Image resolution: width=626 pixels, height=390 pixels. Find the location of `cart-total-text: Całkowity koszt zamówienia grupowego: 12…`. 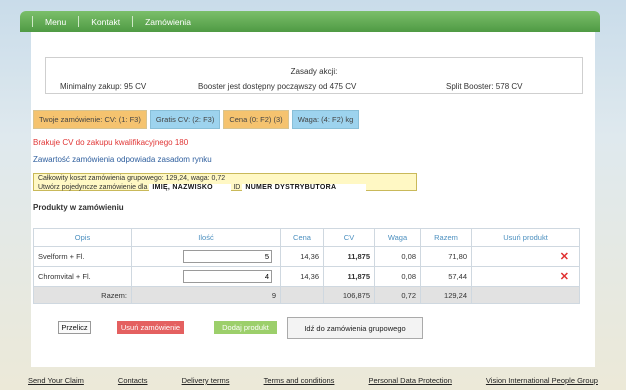

cart-total-text: Całkowity koszt zamówienia grupowego: 12… is located at coordinates (132, 178).